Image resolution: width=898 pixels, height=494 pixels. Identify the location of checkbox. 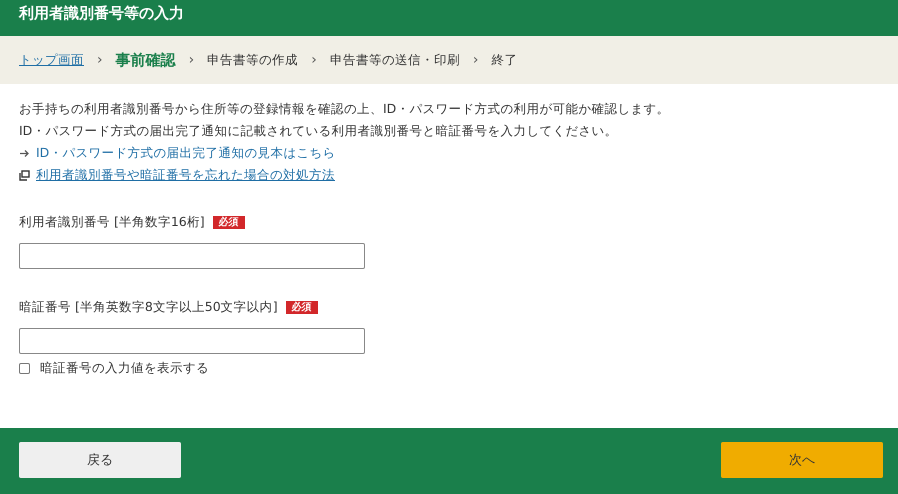
(24, 368).